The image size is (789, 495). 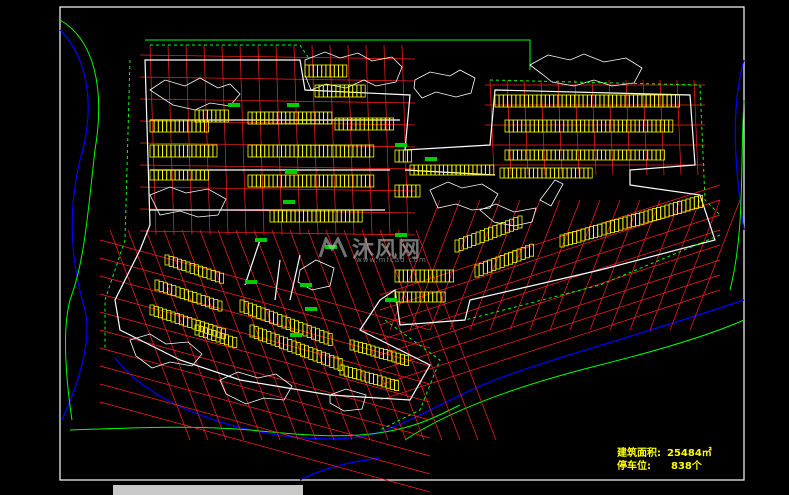 What do you see at coordinates (208, 490) in the screenshot?
I see `horizontal-scrollbar` at bounding box center [208, 490].